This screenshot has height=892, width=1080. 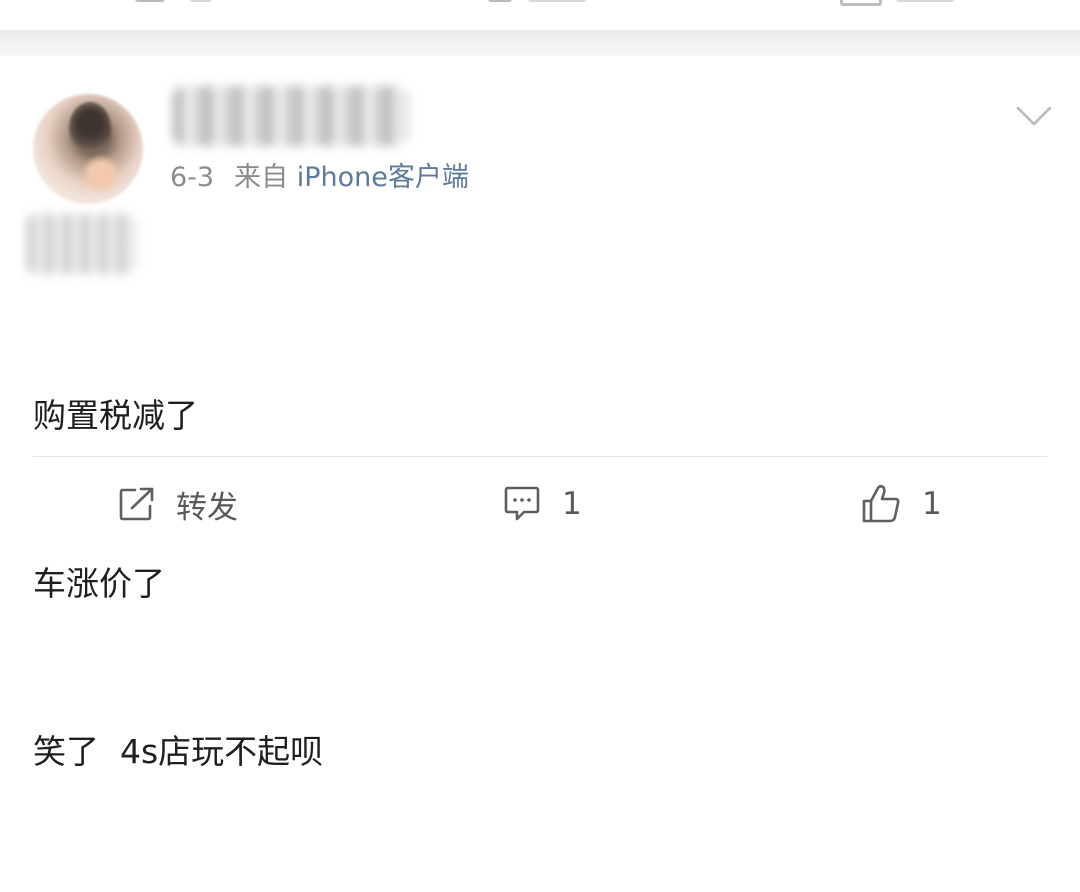 I want to click on post-separator, so click(x=540, y=43).